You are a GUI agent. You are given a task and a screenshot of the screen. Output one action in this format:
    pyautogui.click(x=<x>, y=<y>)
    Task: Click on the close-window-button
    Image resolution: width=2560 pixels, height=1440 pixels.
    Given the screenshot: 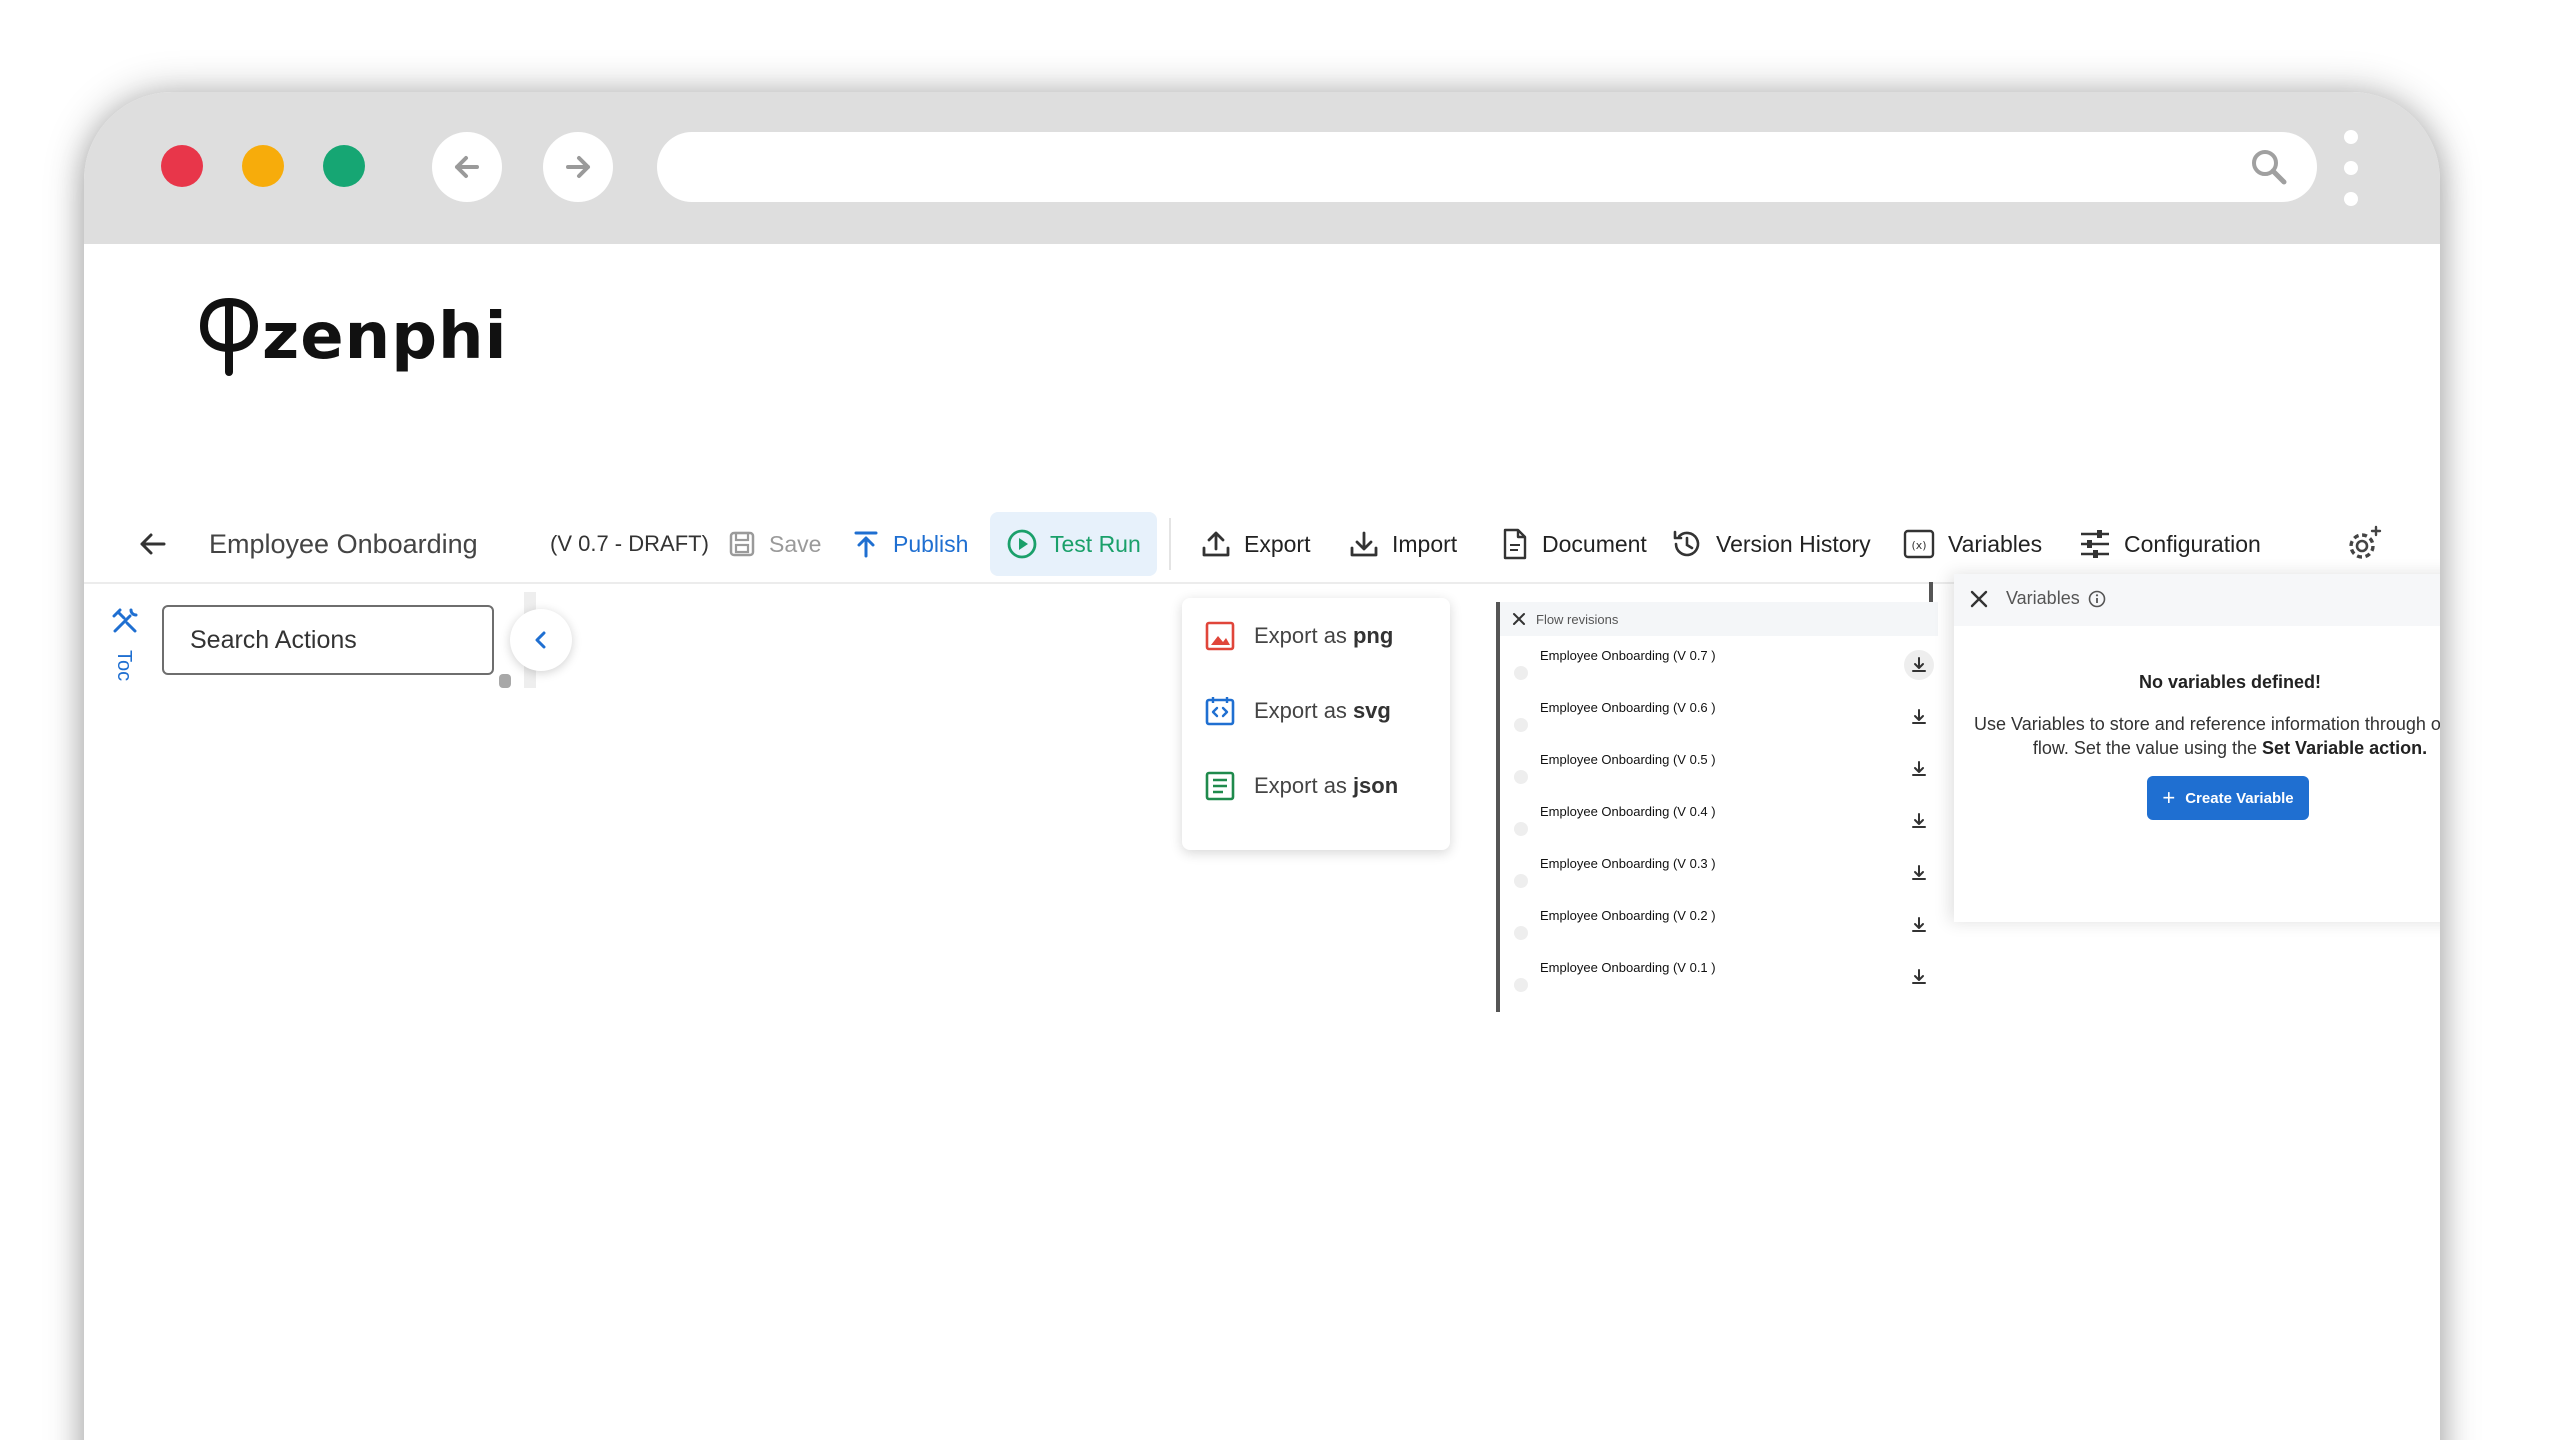 What is the action you would take?
    pyautogui.click(x=182, y=166)
    